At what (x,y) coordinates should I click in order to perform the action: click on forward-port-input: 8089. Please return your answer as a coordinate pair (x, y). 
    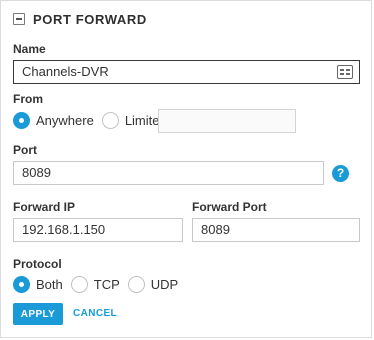
    Looking at the image, I should click on (276, 230).